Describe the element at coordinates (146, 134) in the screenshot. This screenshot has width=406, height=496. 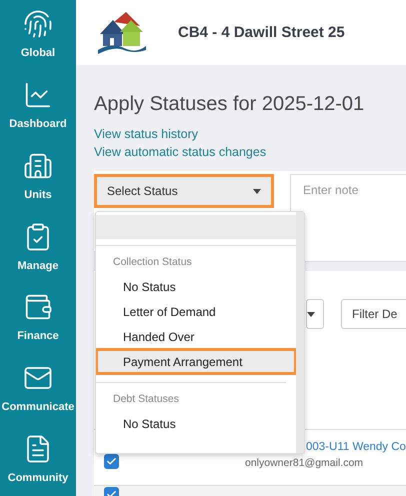
I see `history-link: View status history` at that location.